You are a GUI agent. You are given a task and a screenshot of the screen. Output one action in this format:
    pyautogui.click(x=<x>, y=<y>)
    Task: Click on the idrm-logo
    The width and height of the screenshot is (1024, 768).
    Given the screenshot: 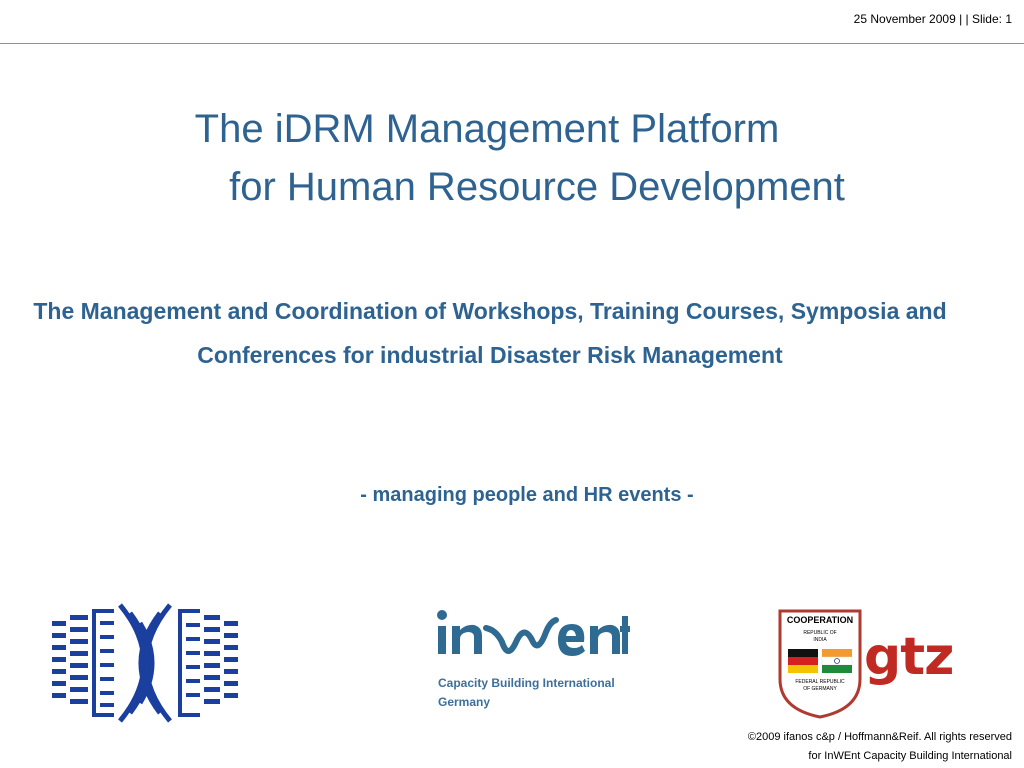 What is the action you would take?
    pyautogui.click(x=145, y=663)
    